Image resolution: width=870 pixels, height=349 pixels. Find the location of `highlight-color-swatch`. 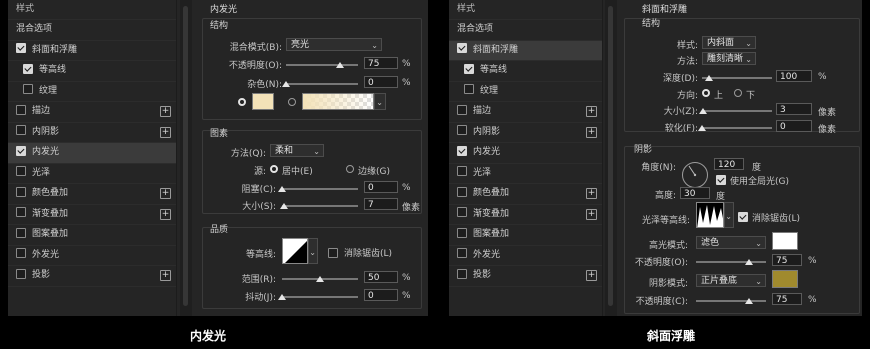

highlight-color-swatch is located at coordinates (785, 241).